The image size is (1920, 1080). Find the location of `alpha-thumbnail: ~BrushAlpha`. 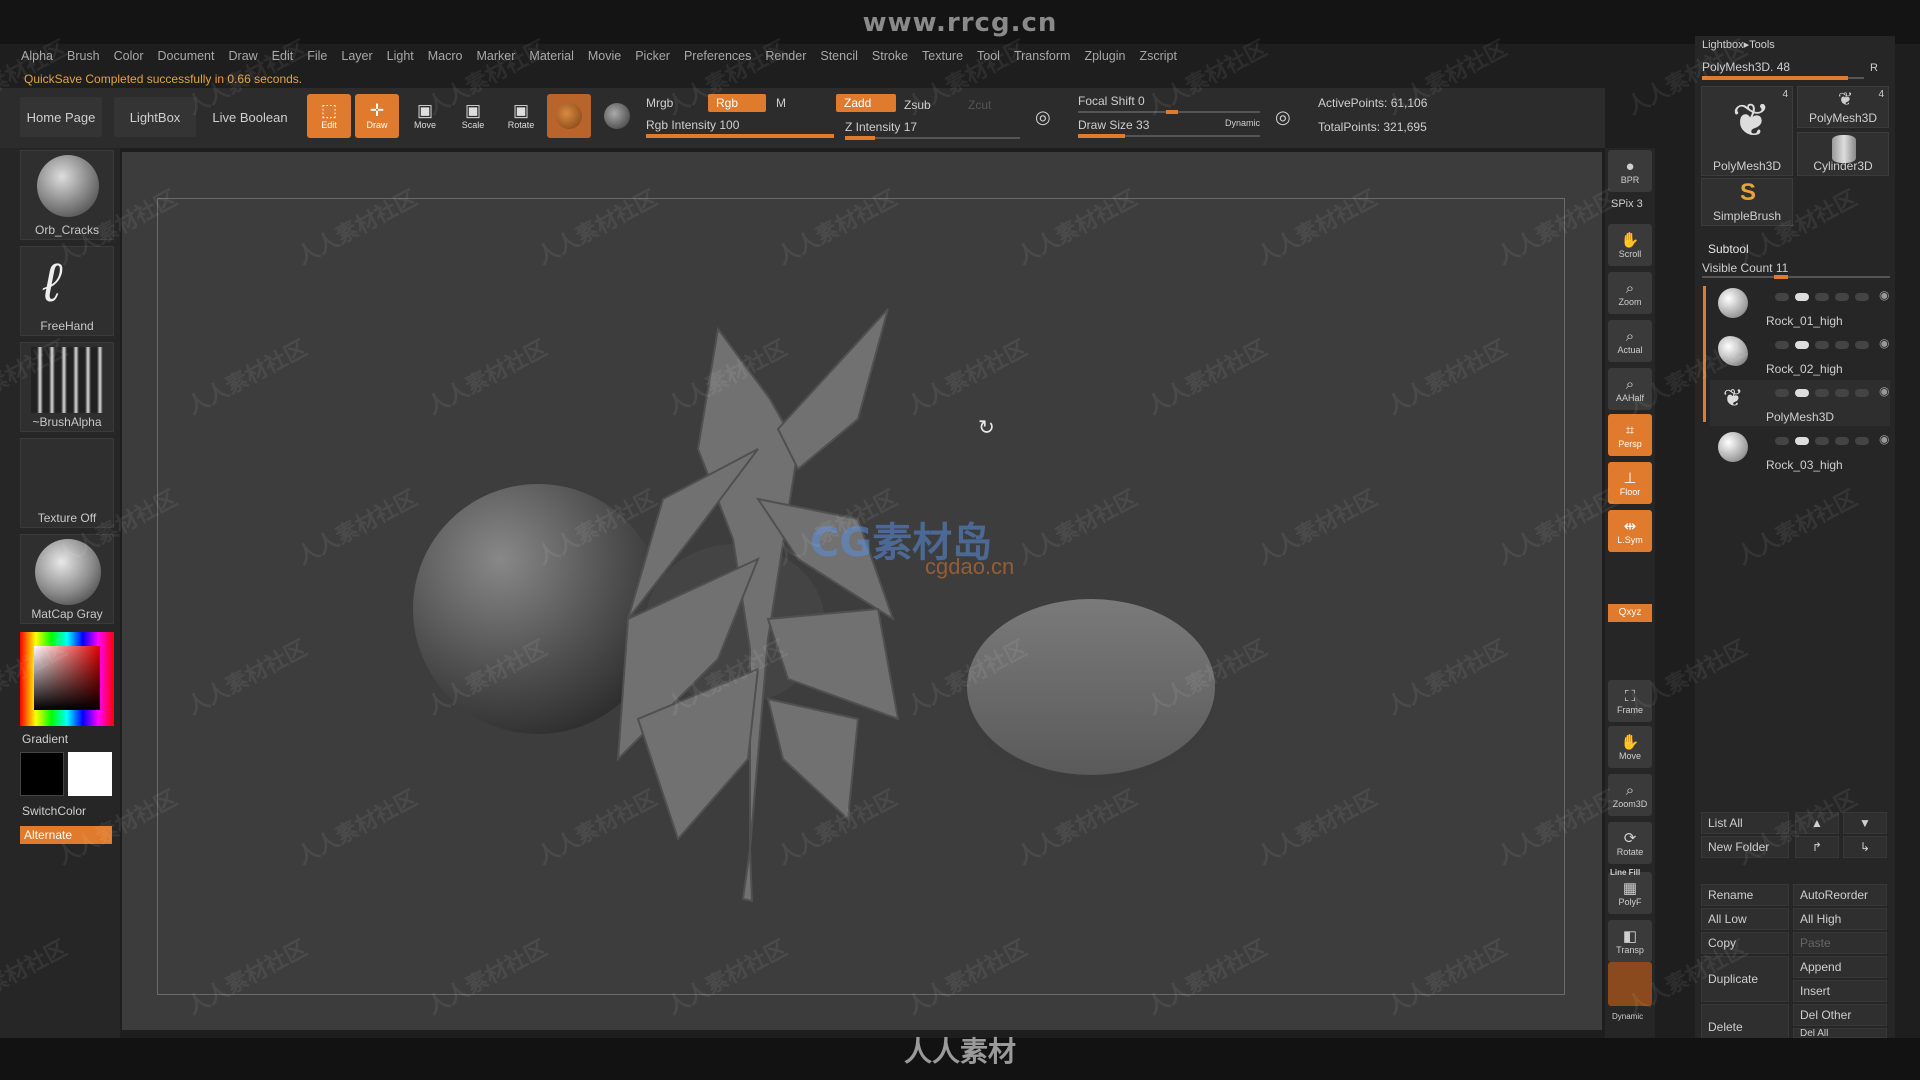

alpha-thumbnail: ~BrushAlpha is located at coordinates (67, 387).